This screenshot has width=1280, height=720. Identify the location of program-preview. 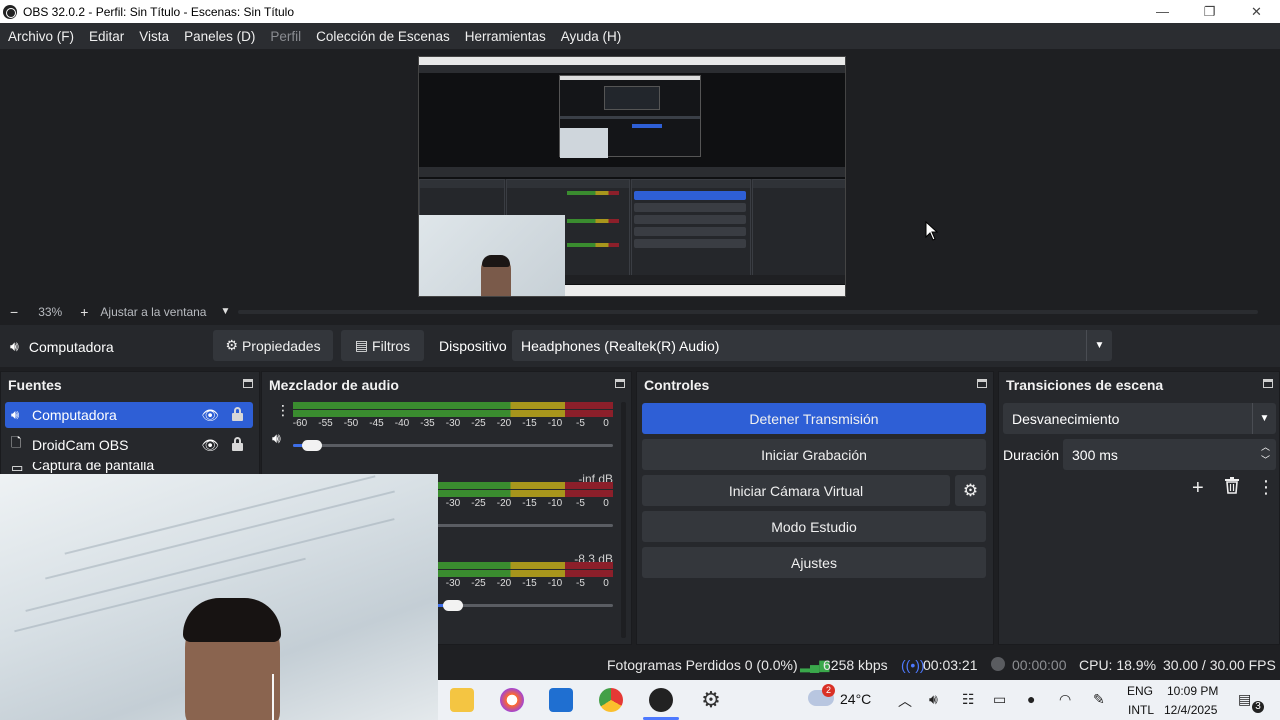
(632, 176).